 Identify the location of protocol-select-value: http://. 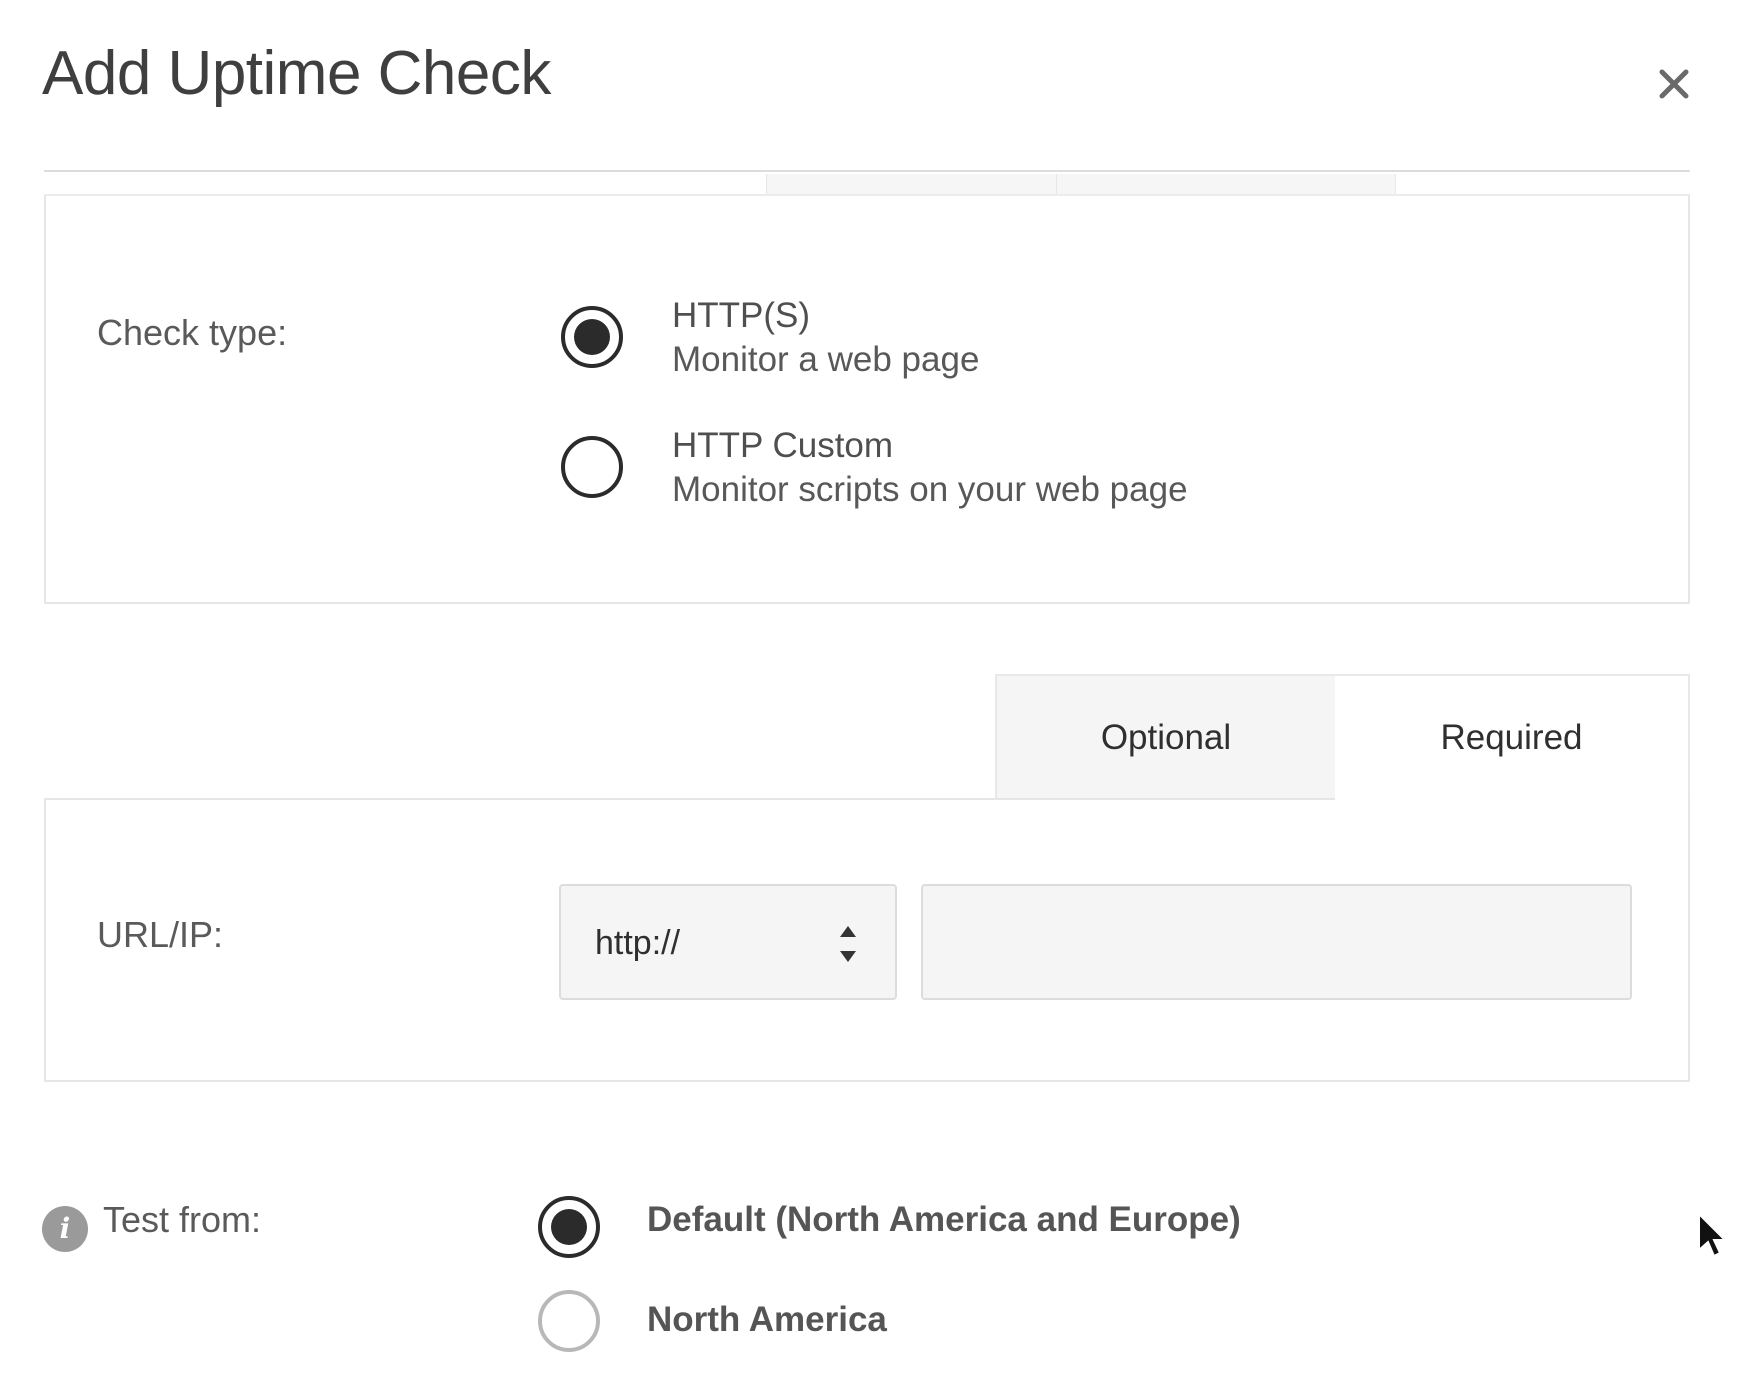
(638, 943).